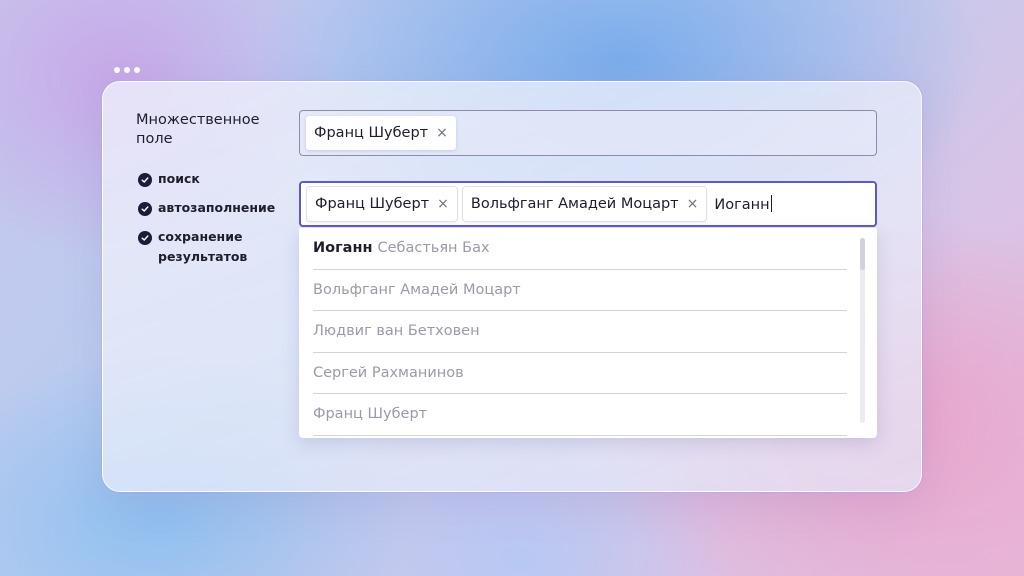 This screenshot has width=1024, height=576. I want to click on feature-item: поиск, so click(213, 180).